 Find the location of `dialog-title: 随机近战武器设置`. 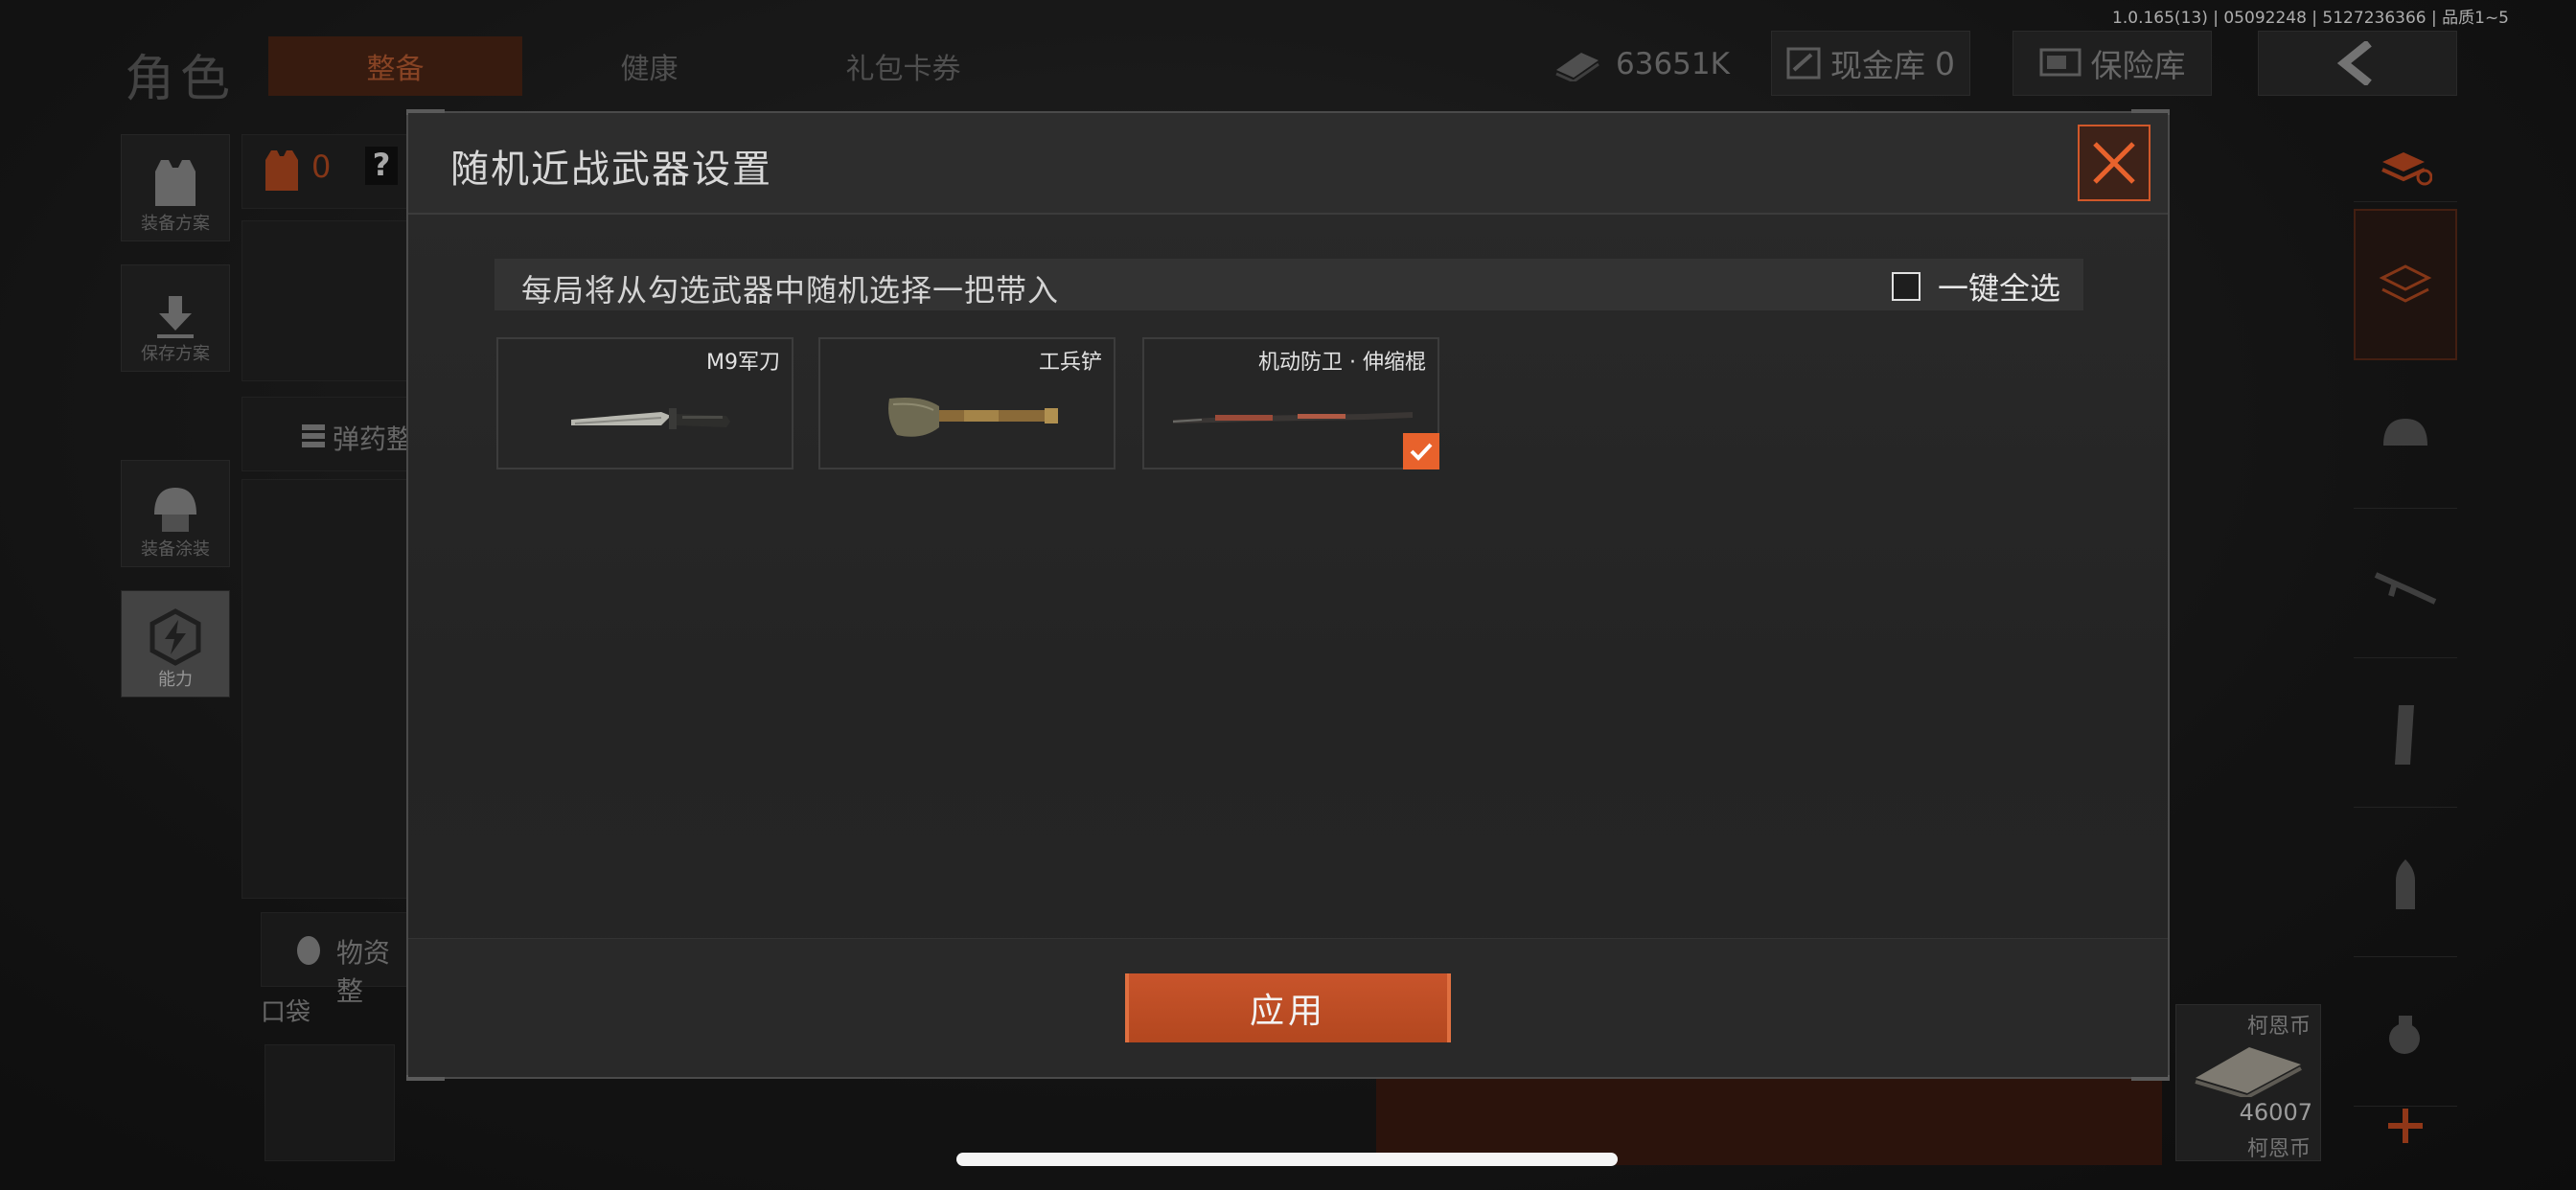

dialog-title: 随机近战武器设置 is located at coordinates (611, 170).